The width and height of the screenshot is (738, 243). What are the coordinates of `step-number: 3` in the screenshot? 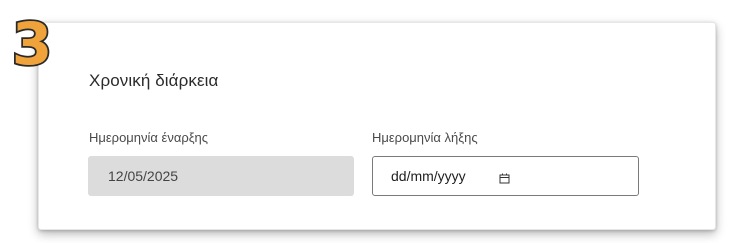 It's located at (32, 44).